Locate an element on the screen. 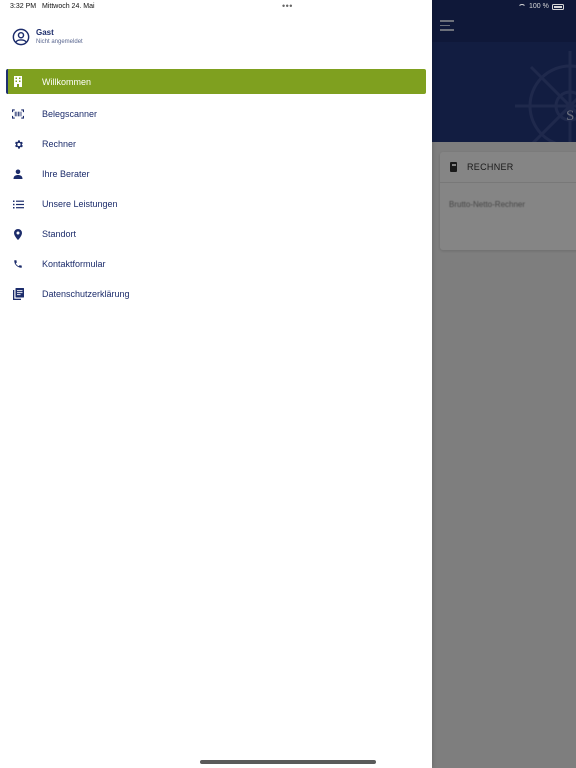  user-name: Gast is located at coordinates (45, 32).